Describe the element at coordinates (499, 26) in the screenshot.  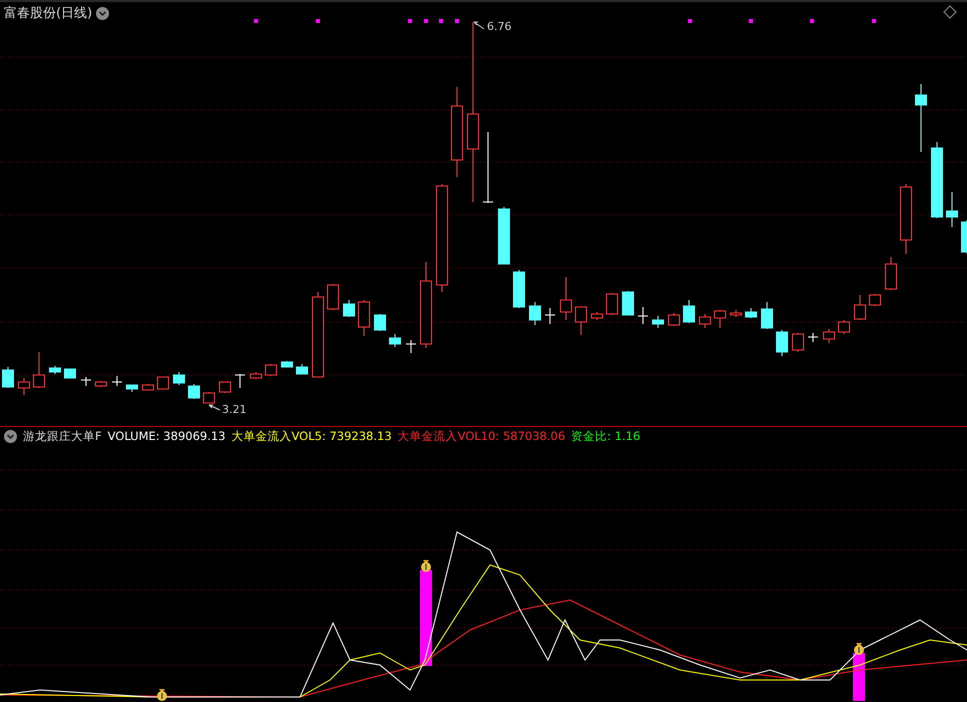
I see `high-price-label: 6.76` at that location.